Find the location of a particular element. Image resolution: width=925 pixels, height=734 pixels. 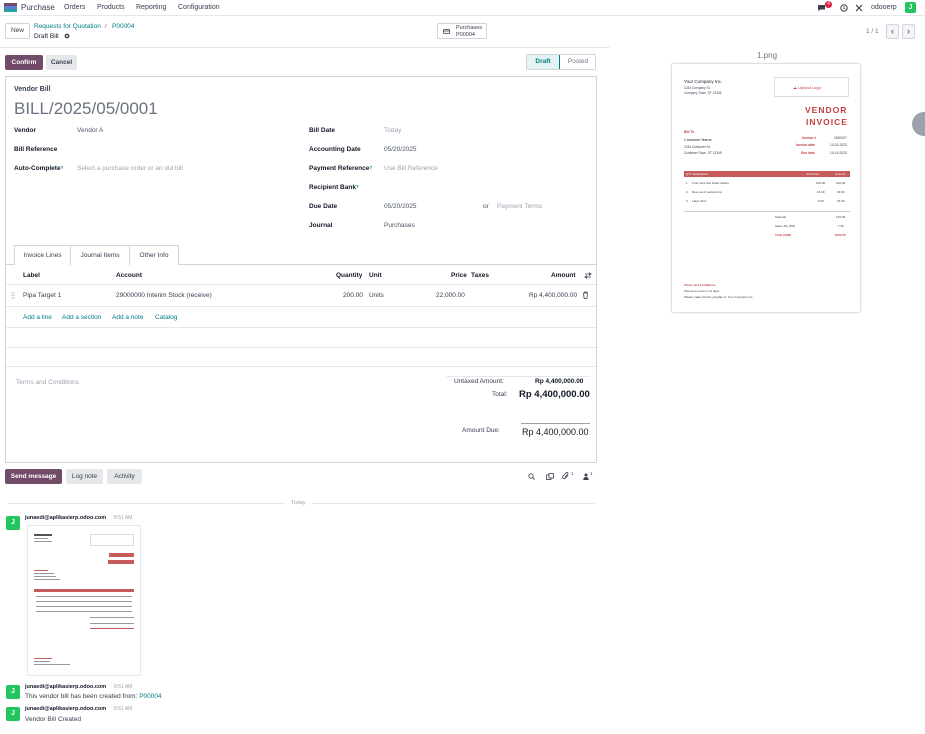

drag-handle-icon is located at coordinates (13, 295).